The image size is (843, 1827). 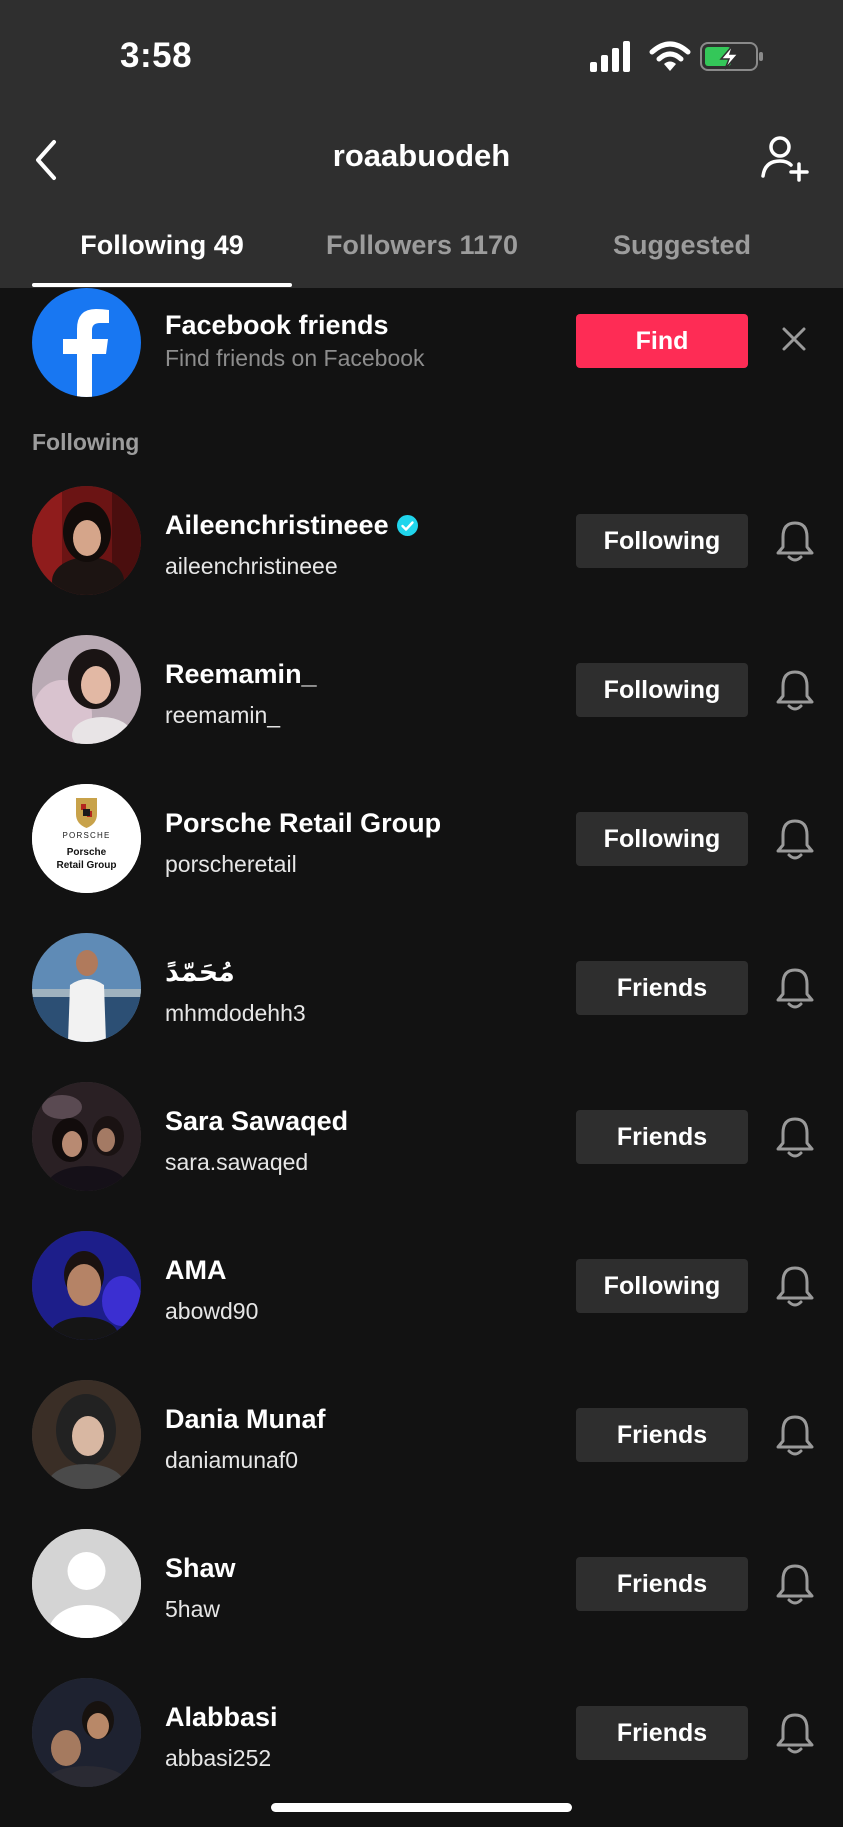 I want to click on list-item: Shaw 5haw Friends, so click(x=421, y=1600).